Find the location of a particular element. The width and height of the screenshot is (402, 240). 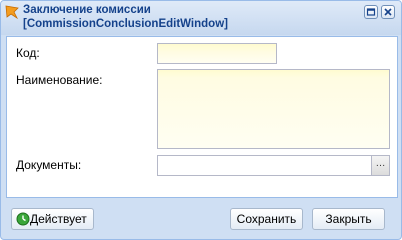

maximize-button is located at coordinates (371, 12).